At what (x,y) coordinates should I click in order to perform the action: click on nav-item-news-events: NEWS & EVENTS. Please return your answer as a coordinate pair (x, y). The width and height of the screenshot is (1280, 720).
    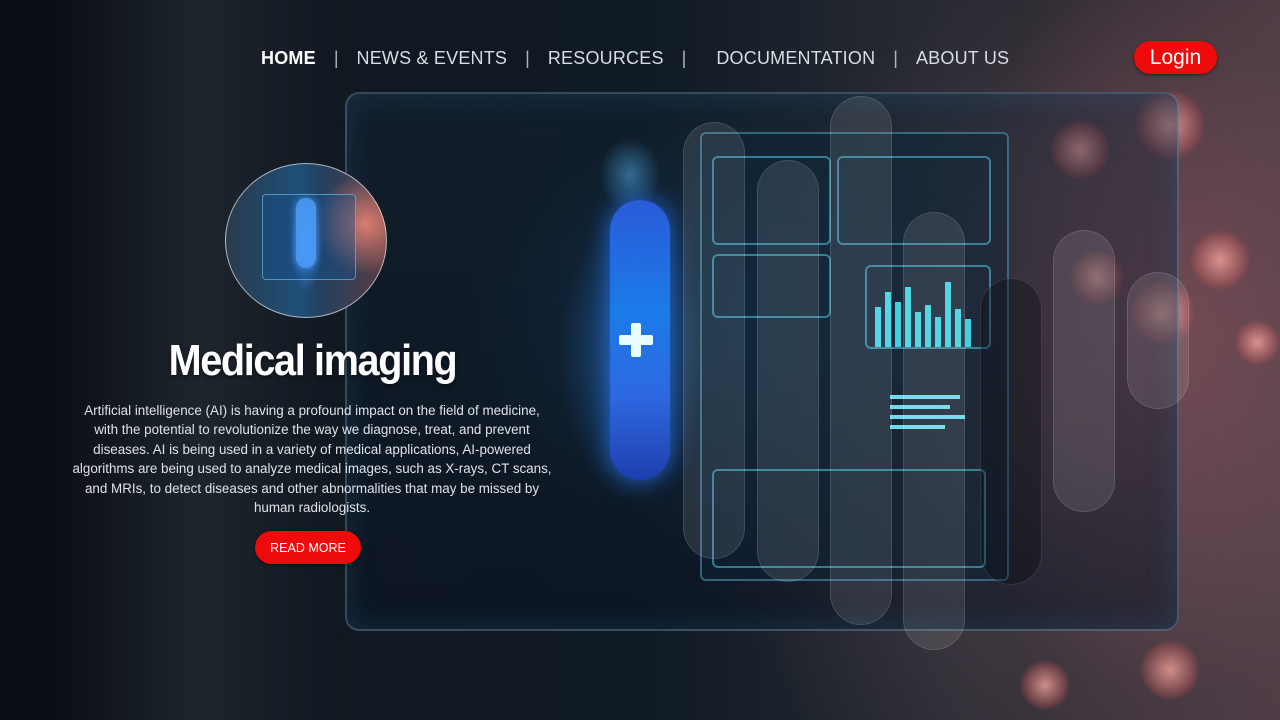
    Looking at the image, I should click on (432, 58).